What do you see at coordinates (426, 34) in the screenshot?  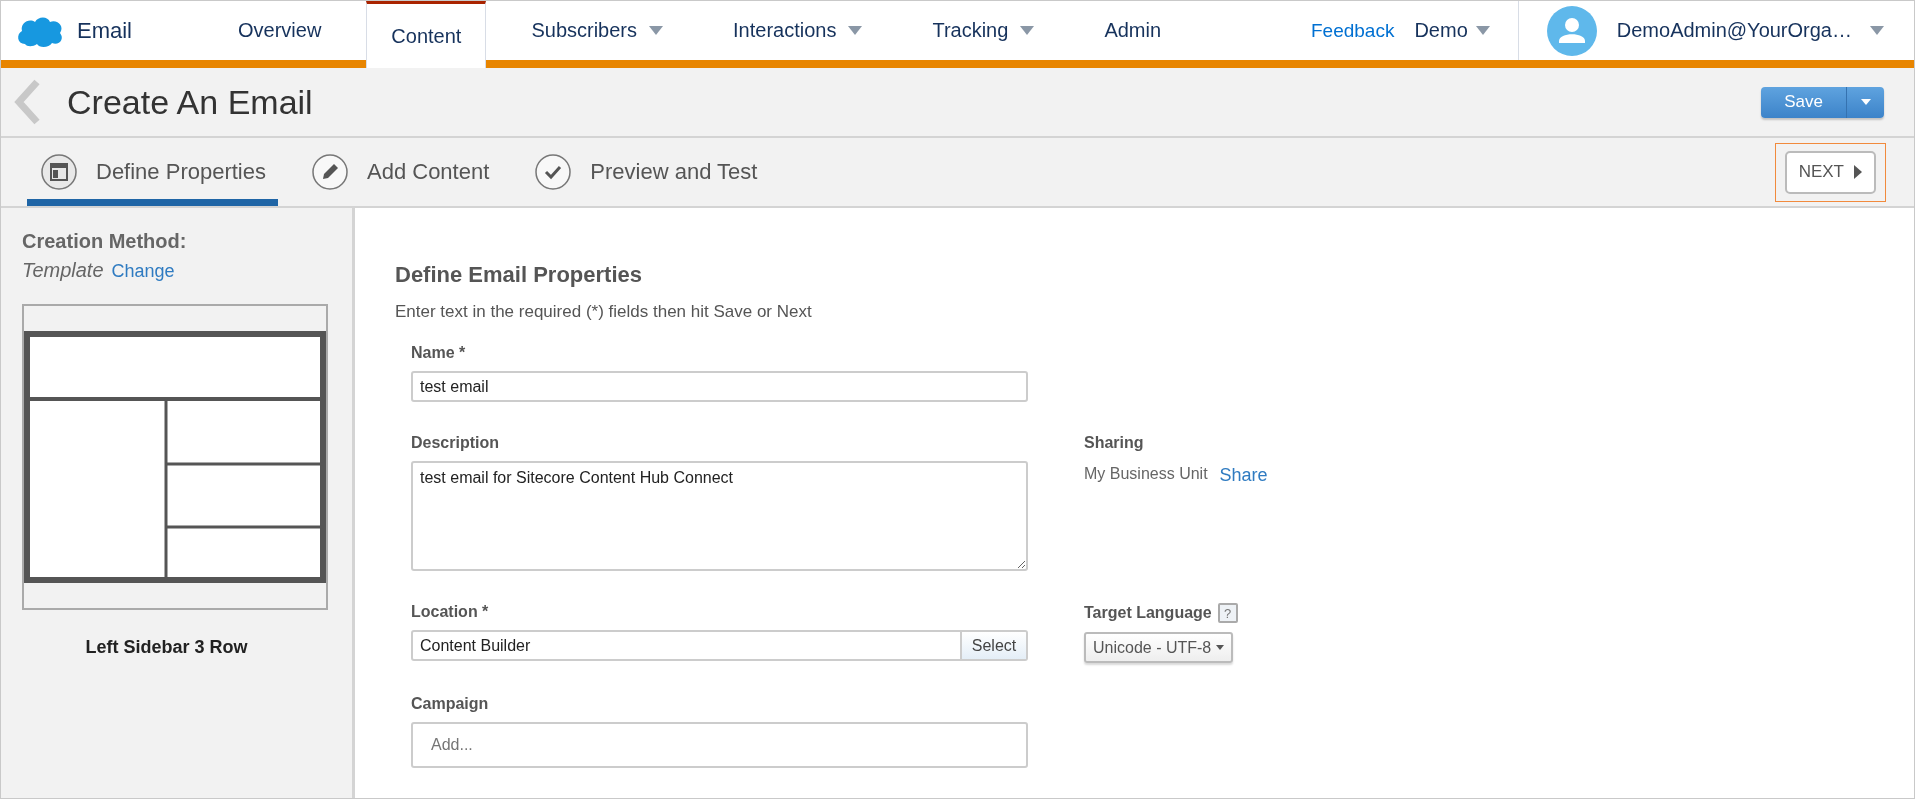 I see `nav-tab: Content` at bounding box center [426, 34].